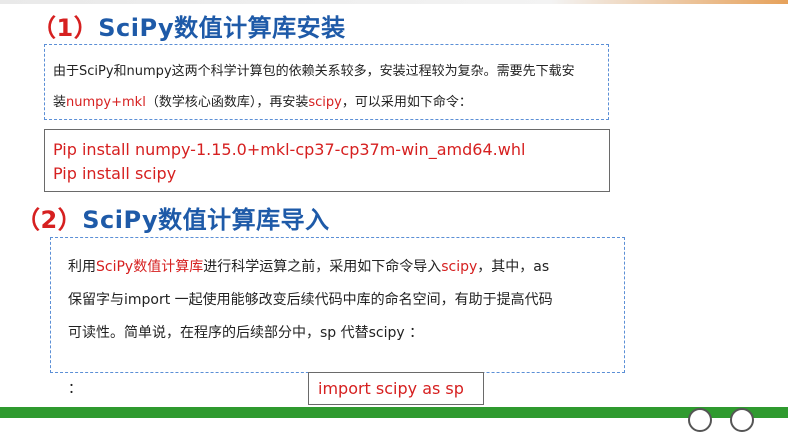  I want to click on section-2-paragraph-line-1: 利用SciPy数值计算库进行科学运算之前，采用如下命令导入scipy，其中，as, so click(308, 266).